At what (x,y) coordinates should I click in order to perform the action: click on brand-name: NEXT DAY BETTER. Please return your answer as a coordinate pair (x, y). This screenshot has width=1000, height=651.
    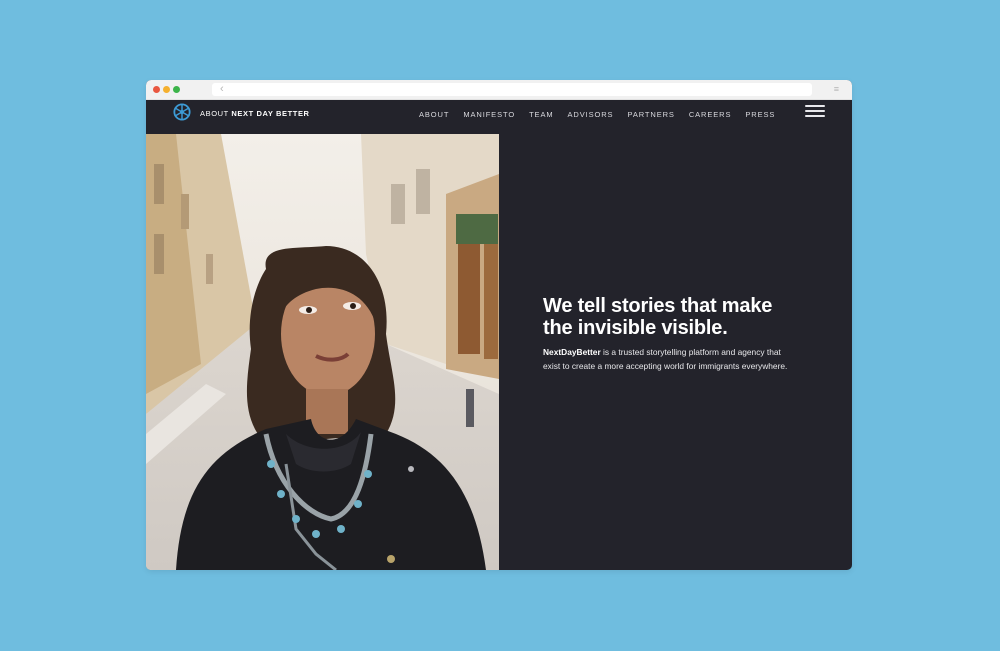
    Looking at the image, I should click on (270, 113).